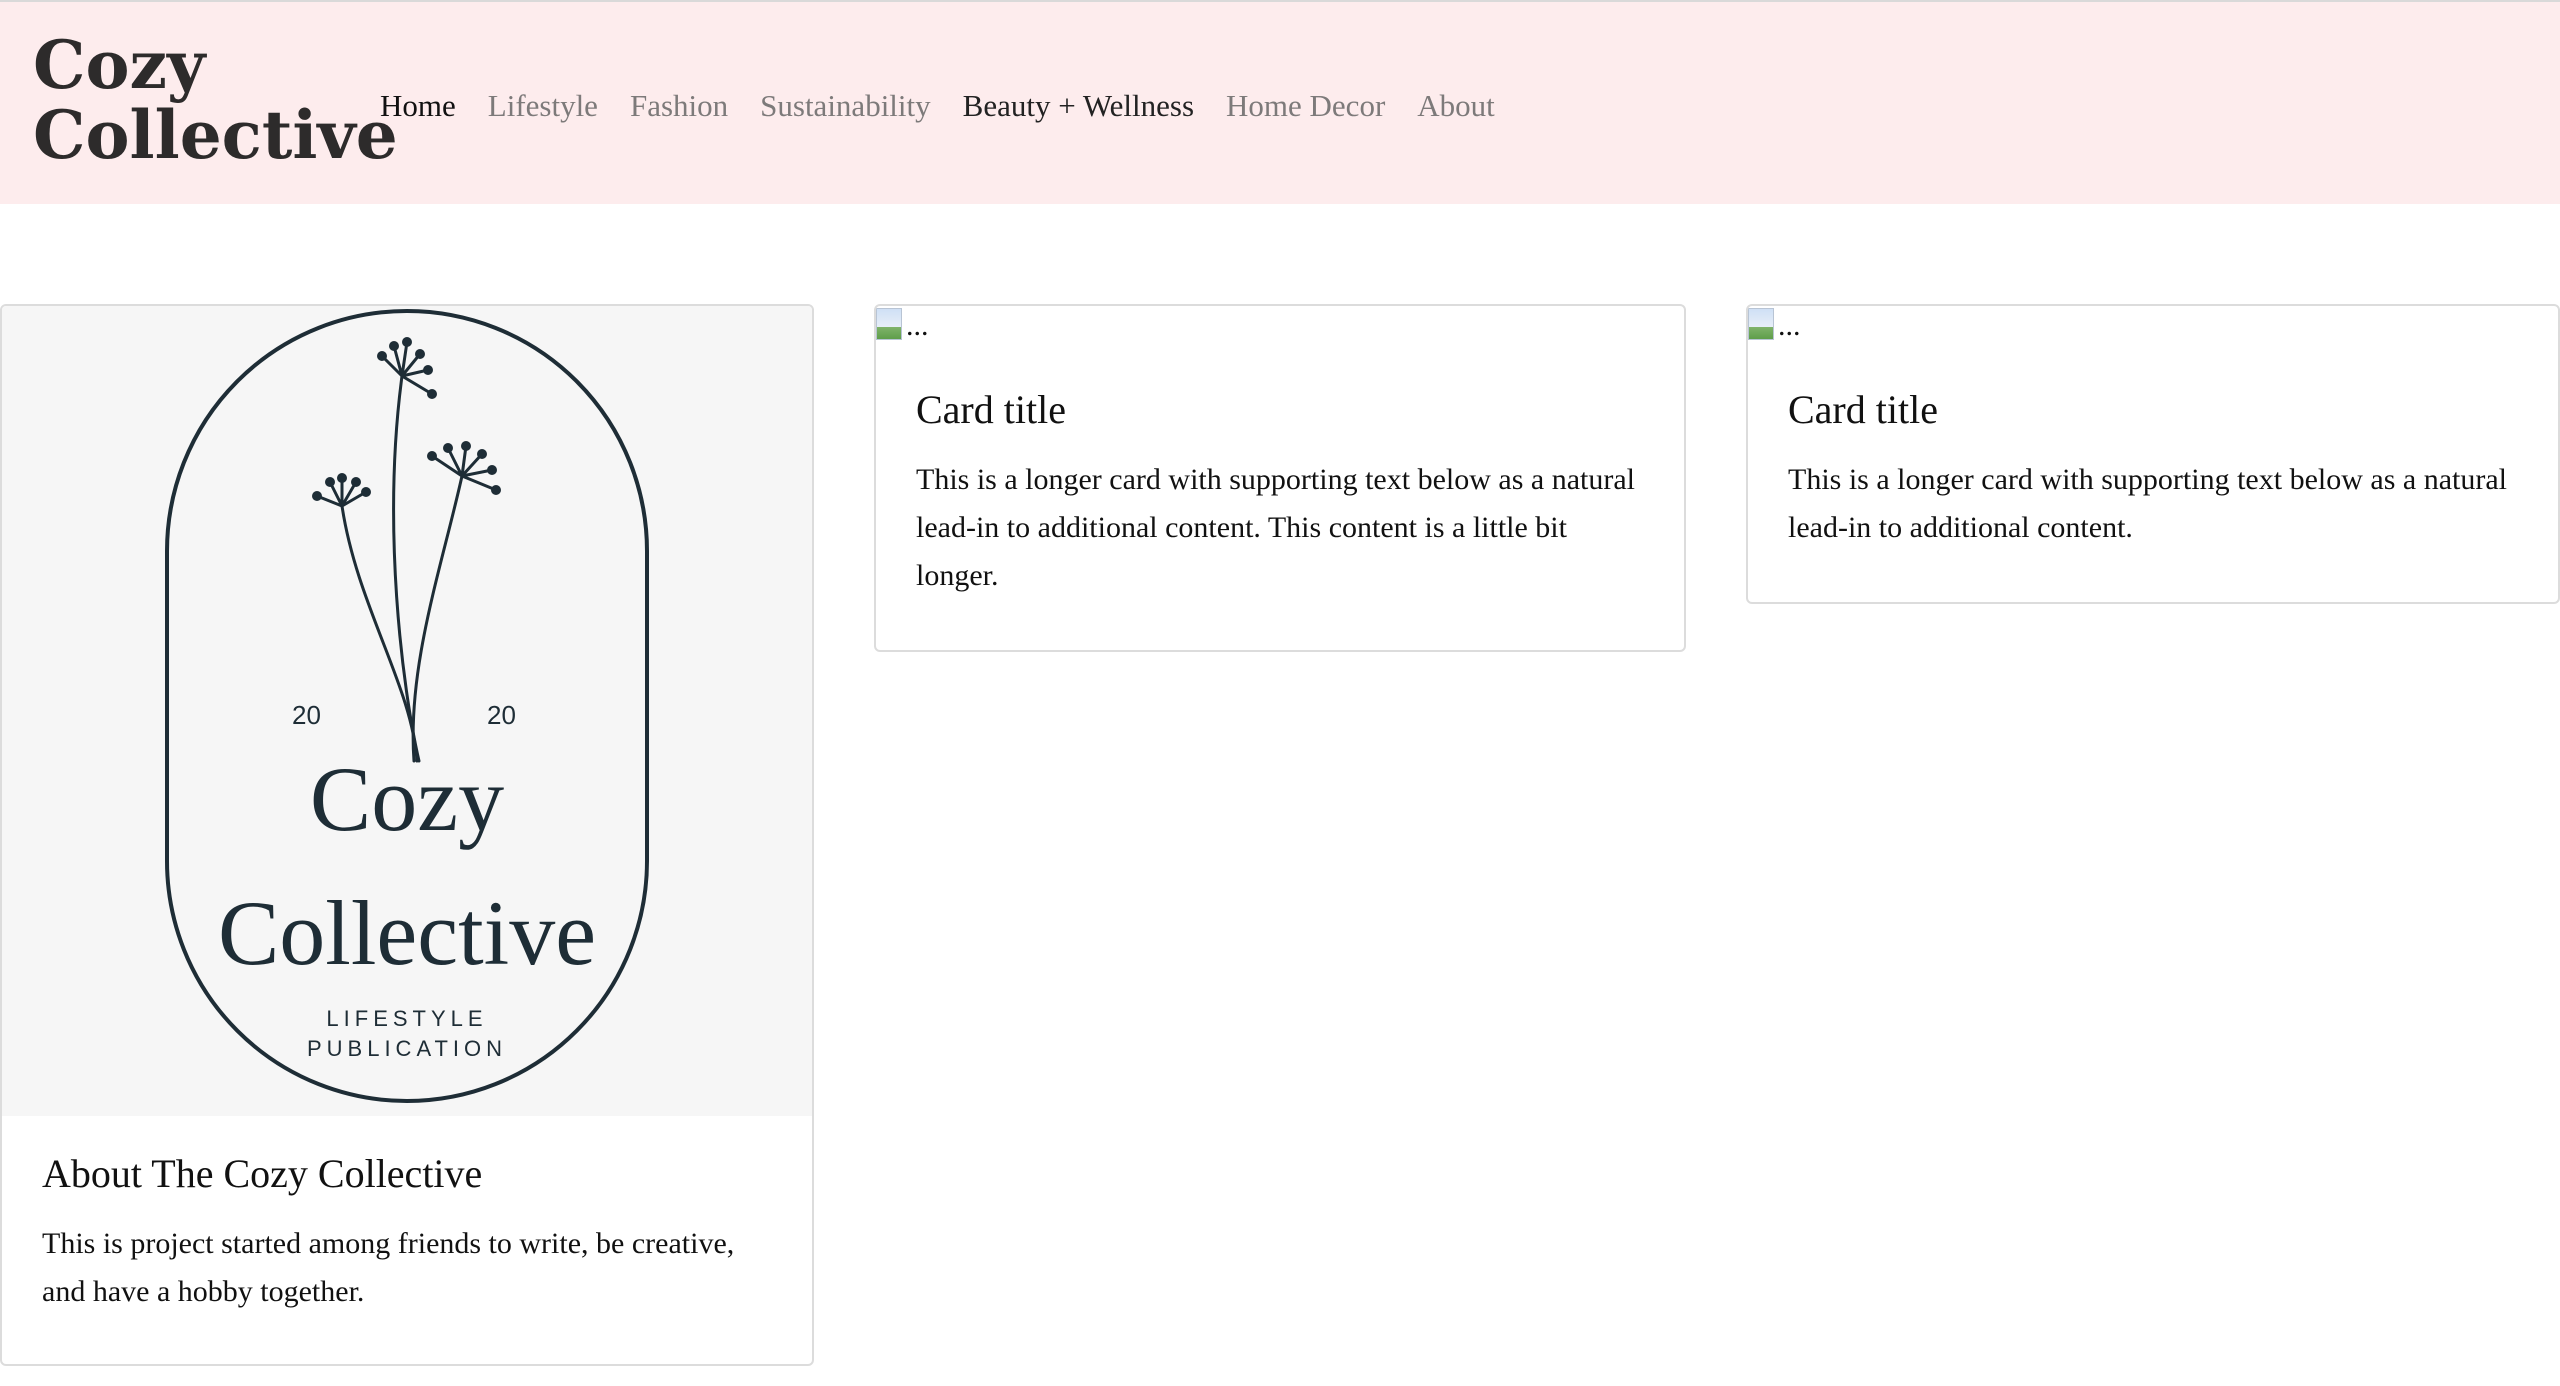 Image resolution: width=2560 pixels, height=1386 pixels. What do you see at coordinates (407, 1018) in the screenshot?
I see `logo-subtitle-line-1: LIFESTYLE` at bounding box center [407, 1018].